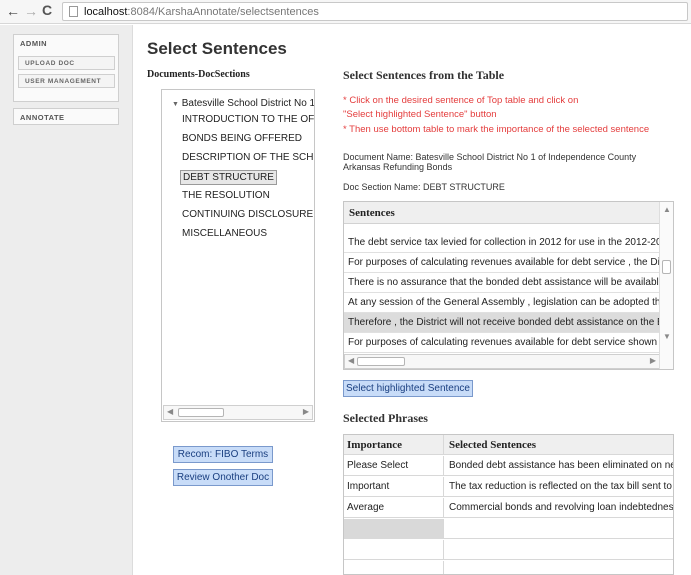  What do you see at coordinates (248, 103) in the screenshot?
I see `tree-root-label: Batesville School District No 1 c` at bounding box center [248, 103].